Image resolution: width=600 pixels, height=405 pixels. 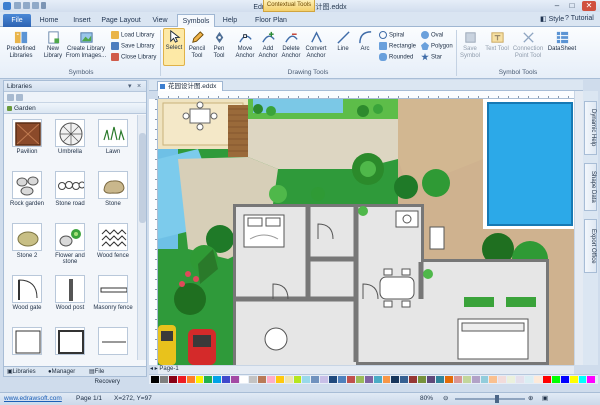 I want to click on datasheet-button: DataSheet, so click(x=562, y=41).